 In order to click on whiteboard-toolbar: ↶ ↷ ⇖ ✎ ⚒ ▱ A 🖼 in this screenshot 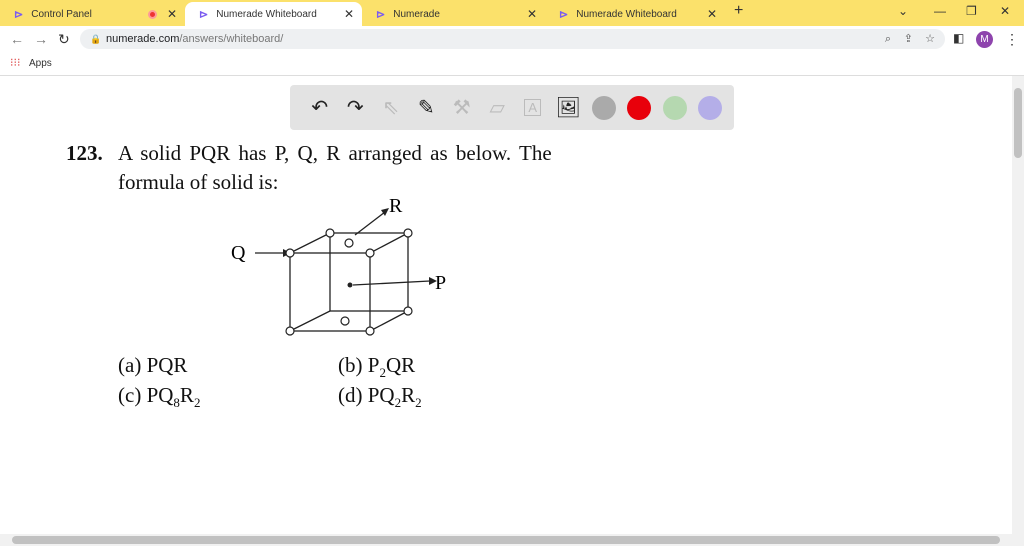, I will do `click(512, 107)`.